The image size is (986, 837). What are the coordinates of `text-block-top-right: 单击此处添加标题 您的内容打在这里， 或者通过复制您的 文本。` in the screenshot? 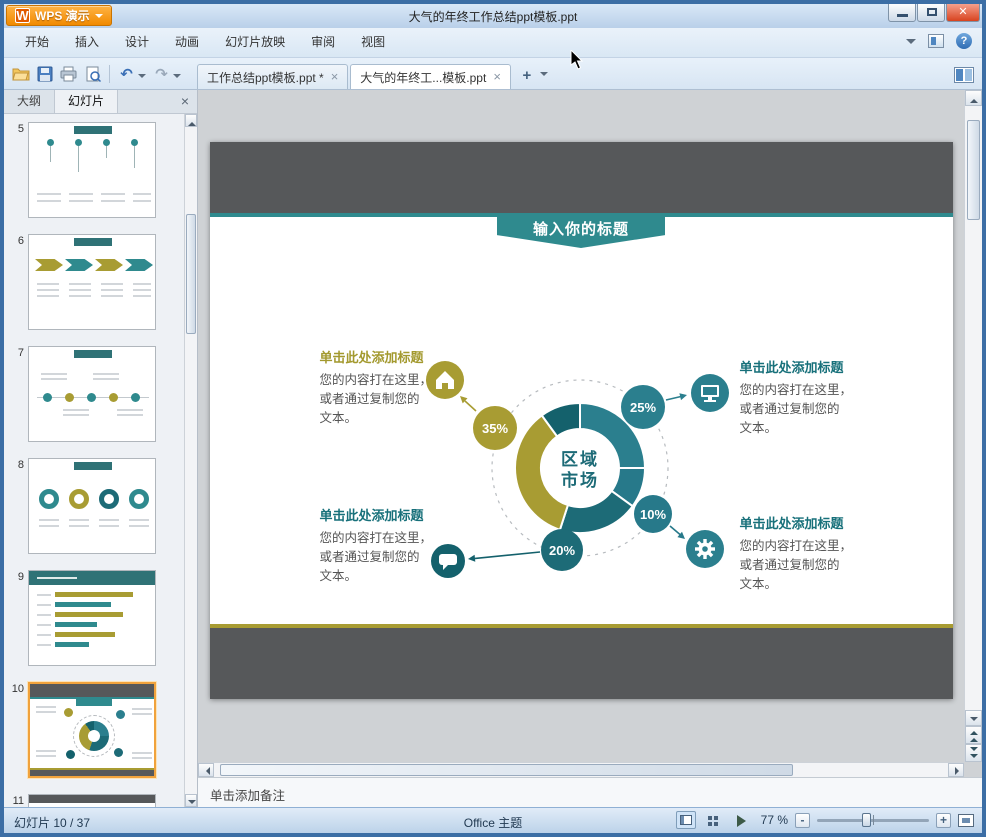 It's located at (811, 398).